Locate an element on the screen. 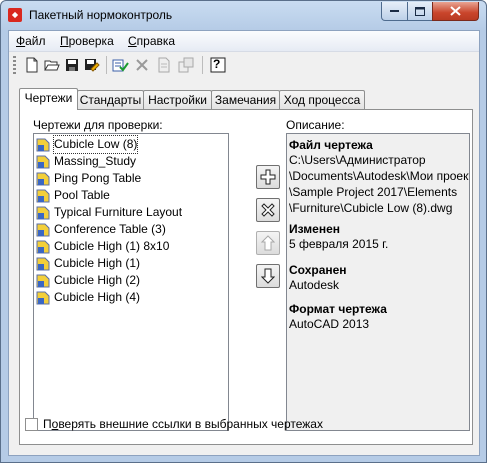  list-item-label: Typical Furniture Layout is located at coordinates (118, 212).